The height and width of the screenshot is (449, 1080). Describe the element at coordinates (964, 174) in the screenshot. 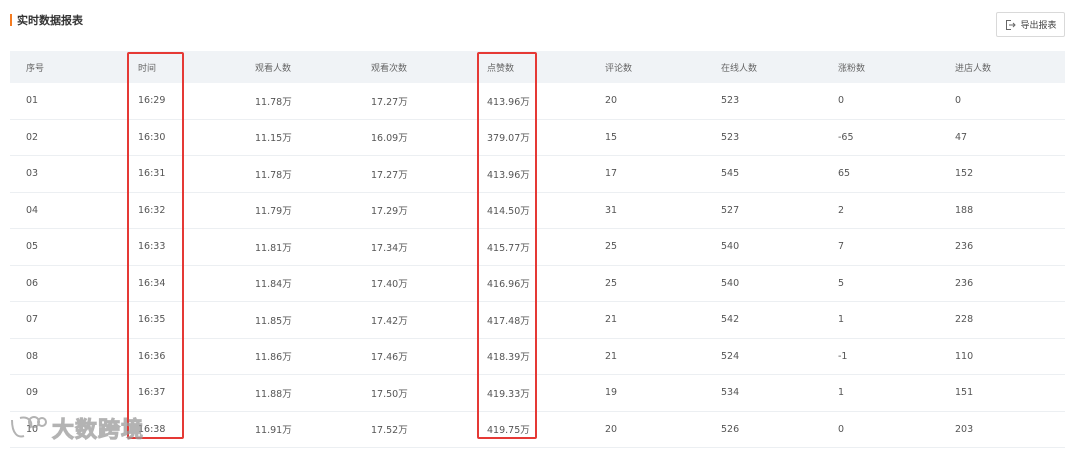

I see `cell-store-visitors: 152` at that location.